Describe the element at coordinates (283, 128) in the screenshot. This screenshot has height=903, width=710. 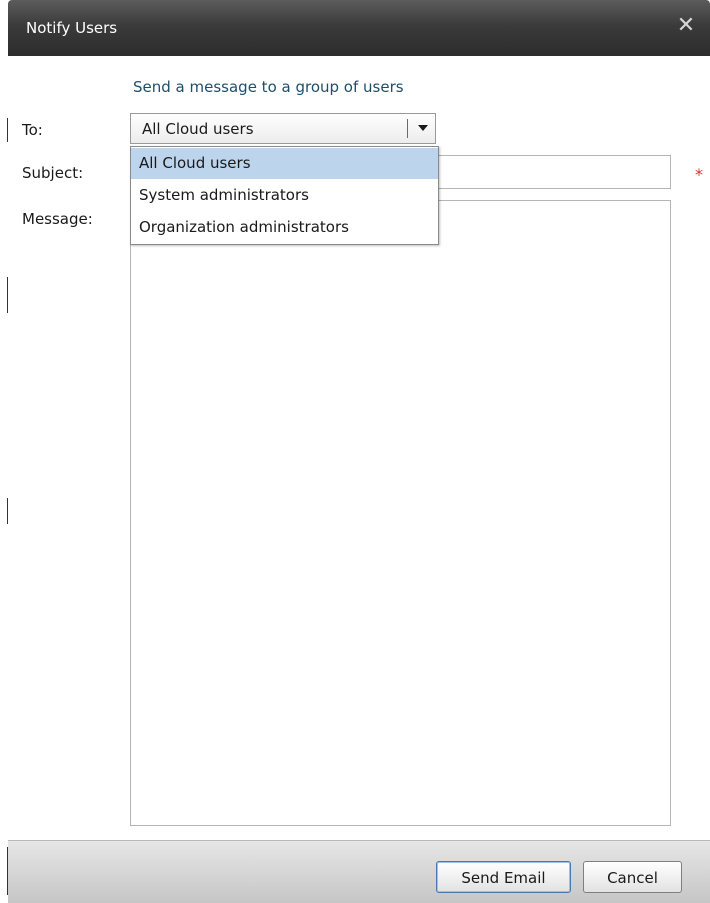
I see `recipient-select: All Cloud users` at that location.